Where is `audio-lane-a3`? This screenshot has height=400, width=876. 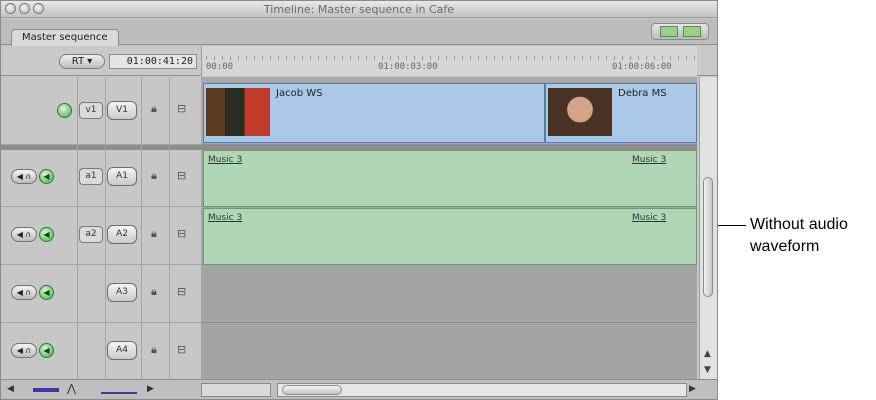 audio-lane-a3 is located at coordinates (449, 294).